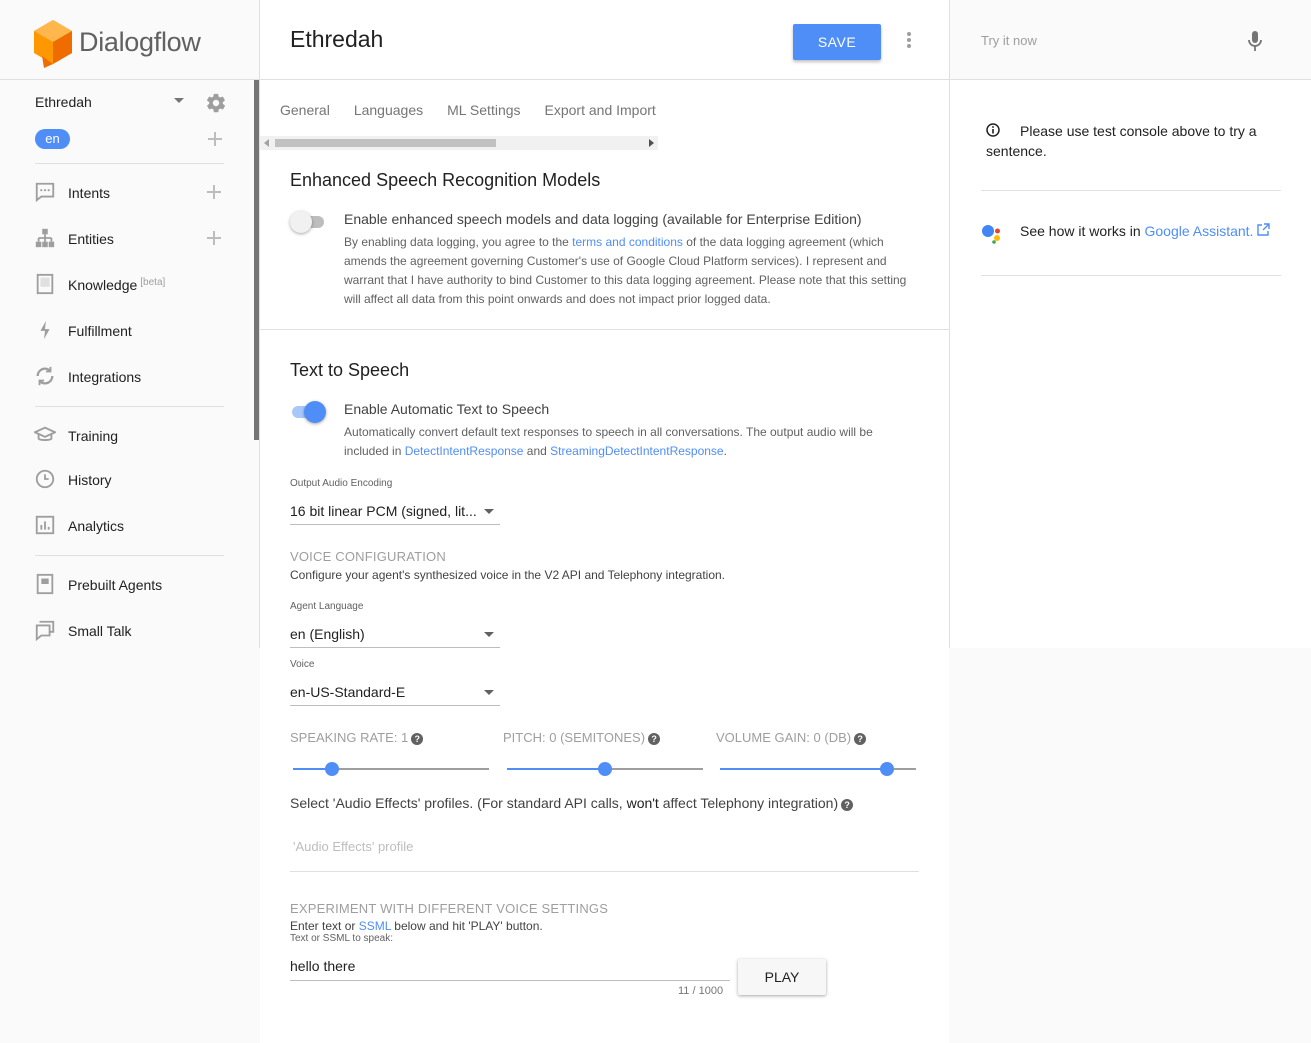 The width and height of the screenshot is (1311, 1043). Describe the element at coordinates (131, 436) in the screenshot. I see `sidebar-item-training: Training` at that location.